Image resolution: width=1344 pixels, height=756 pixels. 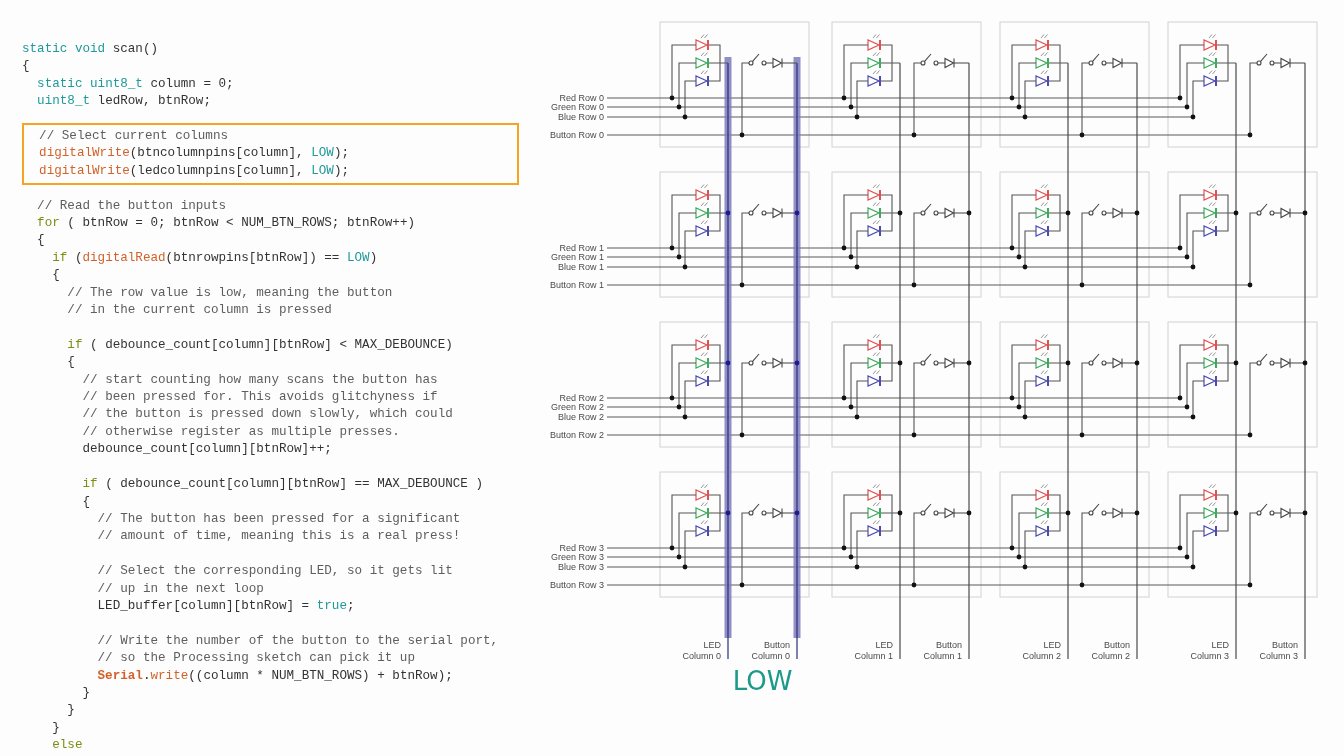 What do you see at coordinates (132, 206) in the screenshot?
I see `code-line: // Read the button inputs` at bounding box center [132, 206].